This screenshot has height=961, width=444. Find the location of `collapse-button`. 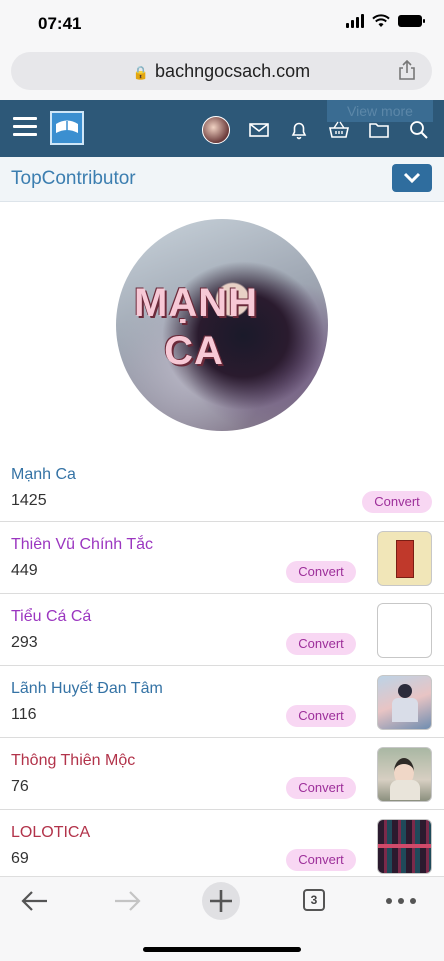

collapse-button is located at coordinates (412, 178).